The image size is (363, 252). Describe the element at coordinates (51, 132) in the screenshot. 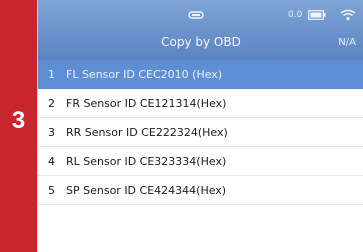

I see `list-item-index: 3` at that location.